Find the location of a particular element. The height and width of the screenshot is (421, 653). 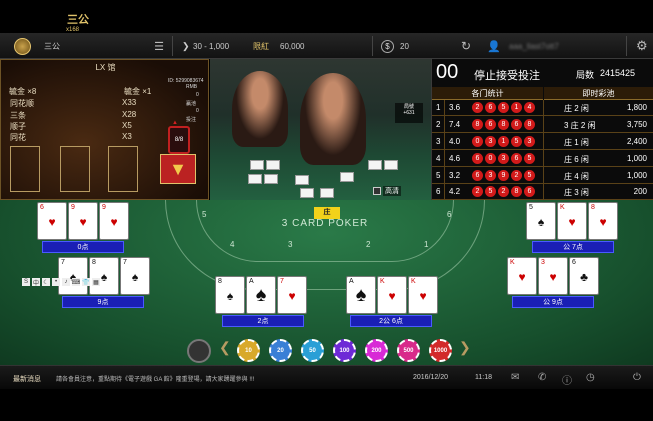

game-logo-sub: x168 is located at coordinates (73, 30).